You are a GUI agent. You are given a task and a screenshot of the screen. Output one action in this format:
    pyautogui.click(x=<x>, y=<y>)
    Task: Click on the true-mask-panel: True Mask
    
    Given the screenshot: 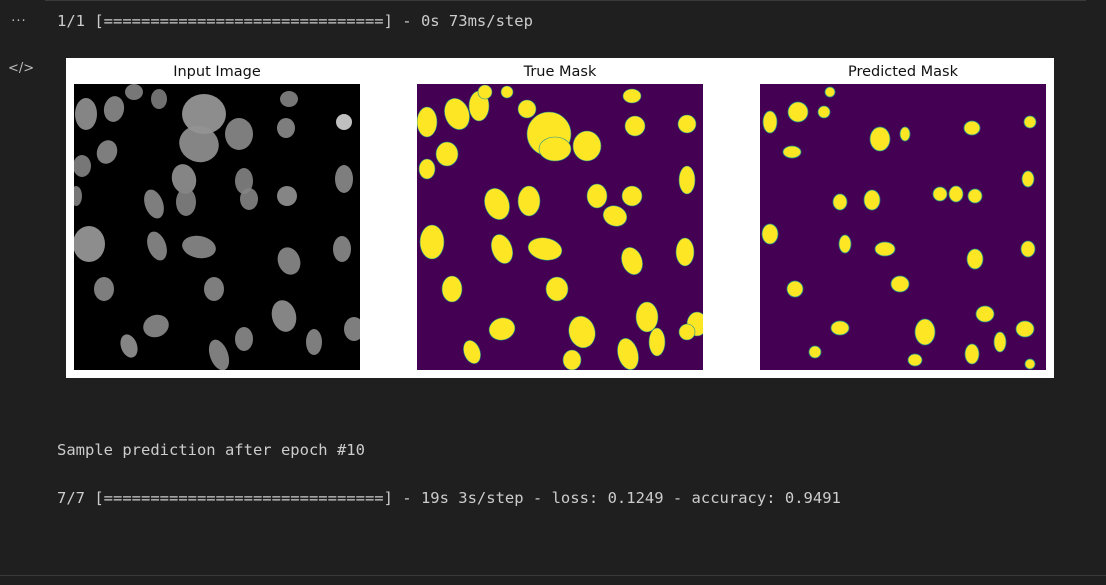 What is the action you would take?
    pyautogui.click(x=560, y=218)
    